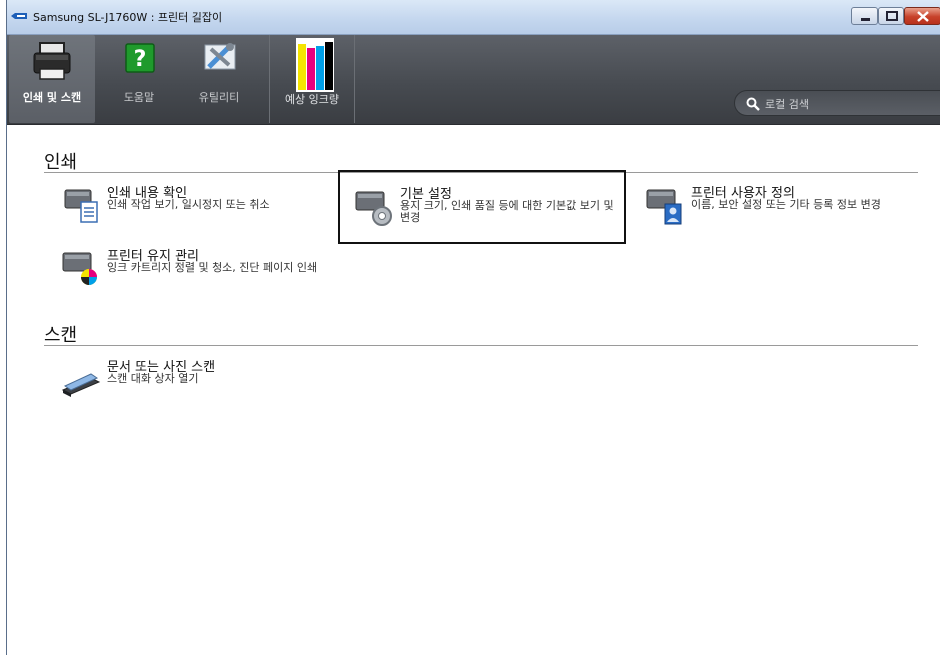  Describe the element at coordinates (481, 345) in the screenshot. I see `divider` at that location.